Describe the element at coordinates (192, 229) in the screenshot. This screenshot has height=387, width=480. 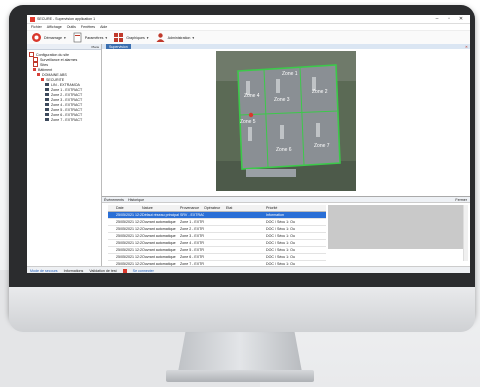
I see `table-cell: Zone 2 - EXTRACT` at that location.